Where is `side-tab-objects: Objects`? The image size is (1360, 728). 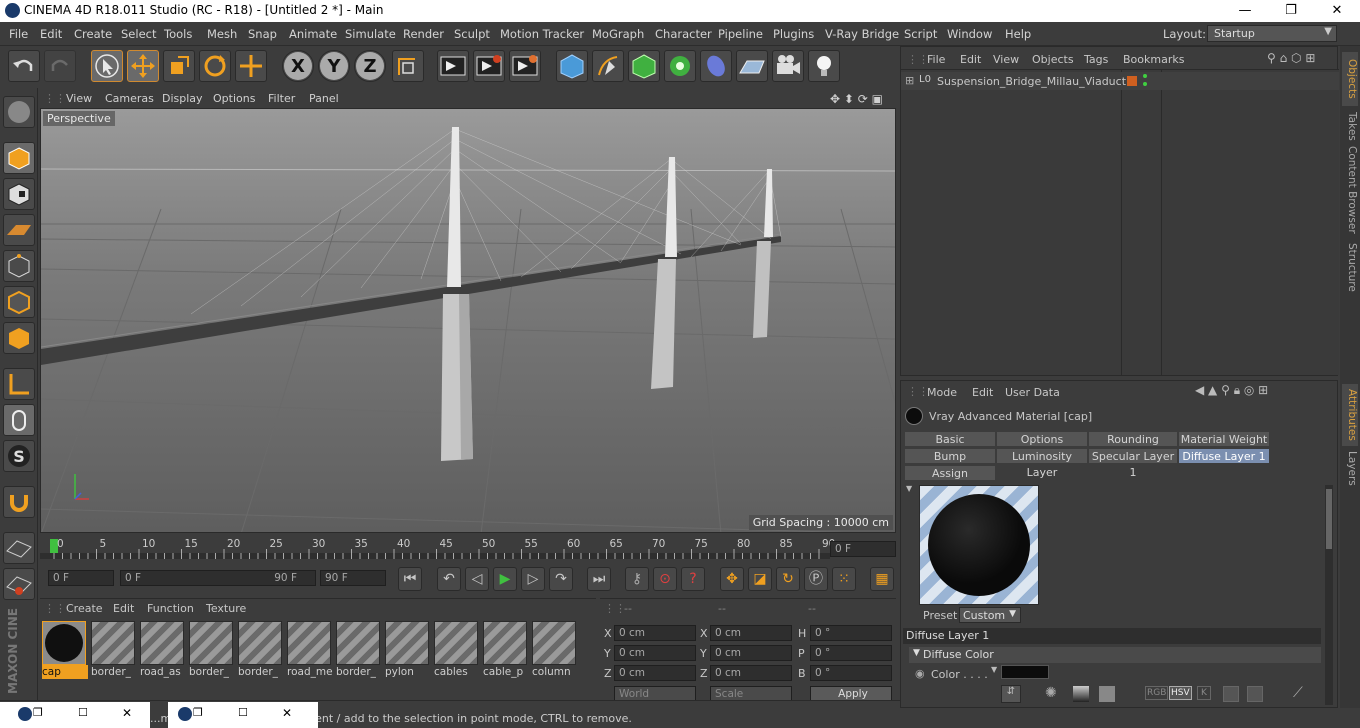 side-tab-objects: Objects is located at coordinates (1350, 79).